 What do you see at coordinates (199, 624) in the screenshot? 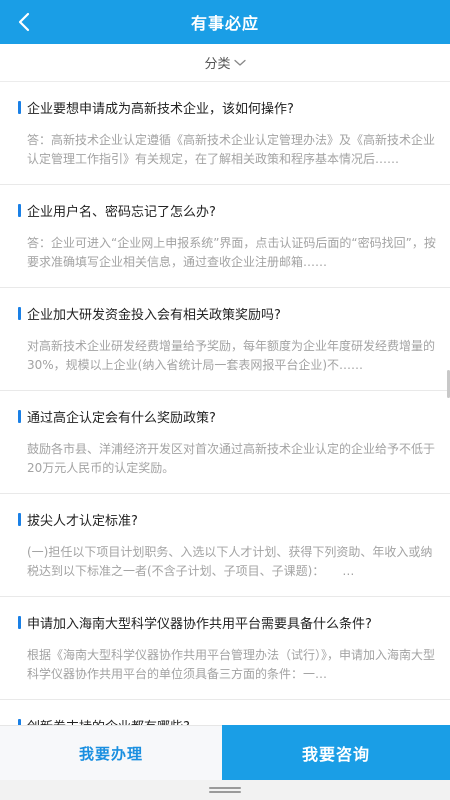
I see `question-text: 申请加入海南大型科学仪器协作共用平台需要具备什么条件?` at bounding box center [199, 624].